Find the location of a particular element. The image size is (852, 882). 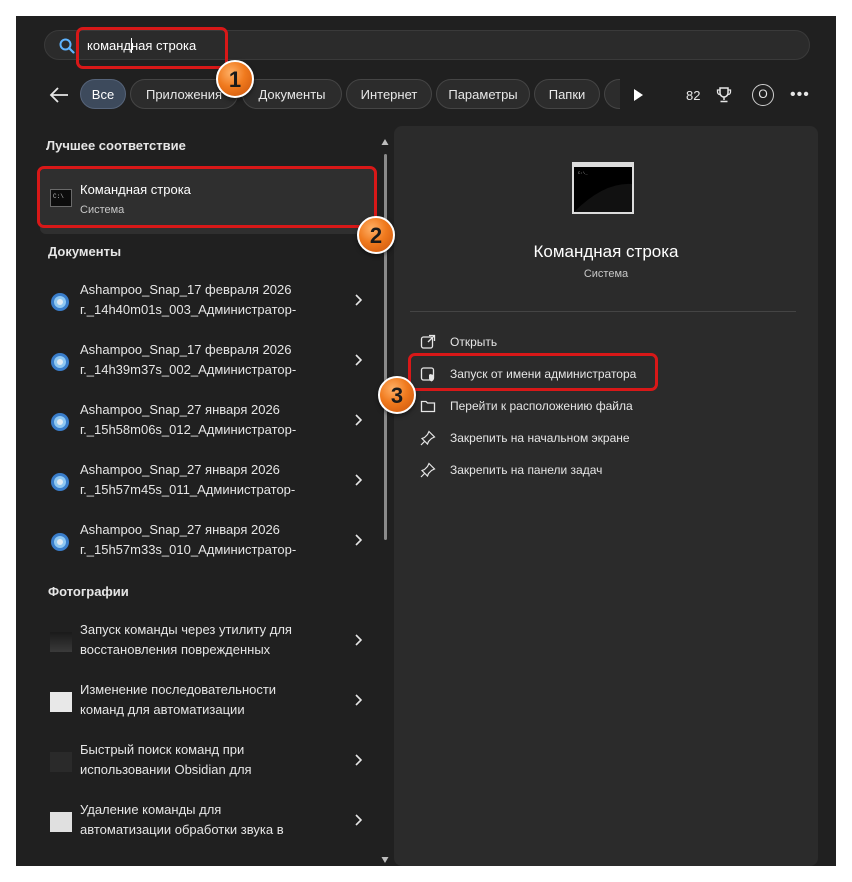

action-pin-taskbar: Закрепить на панели задач is located at coordinates (594, 470).